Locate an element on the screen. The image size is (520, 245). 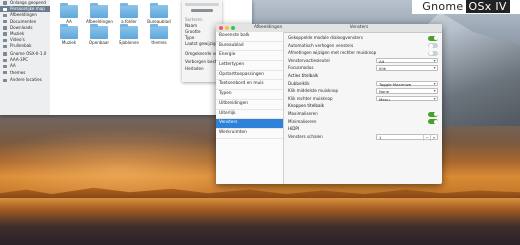
setting-row: Venstervactiesleutel Alt ▾ is located at coordinates (363, 60).